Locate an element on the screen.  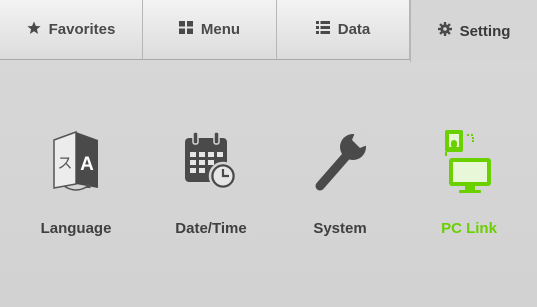
setting-date-time-label: Date/Time is located at coordinates (211, 228).